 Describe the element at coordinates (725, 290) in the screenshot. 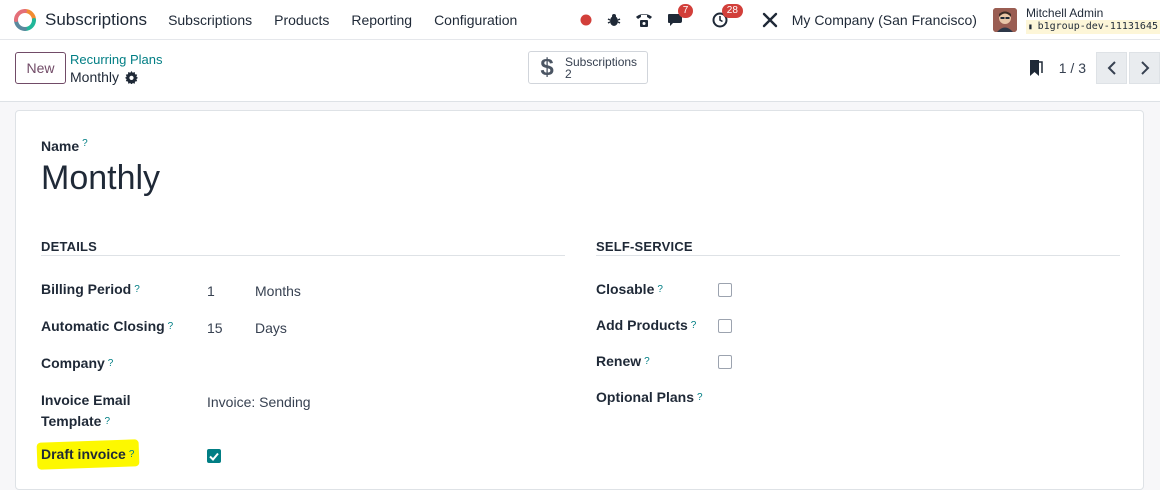

I see `closable-checkbox` at that location.